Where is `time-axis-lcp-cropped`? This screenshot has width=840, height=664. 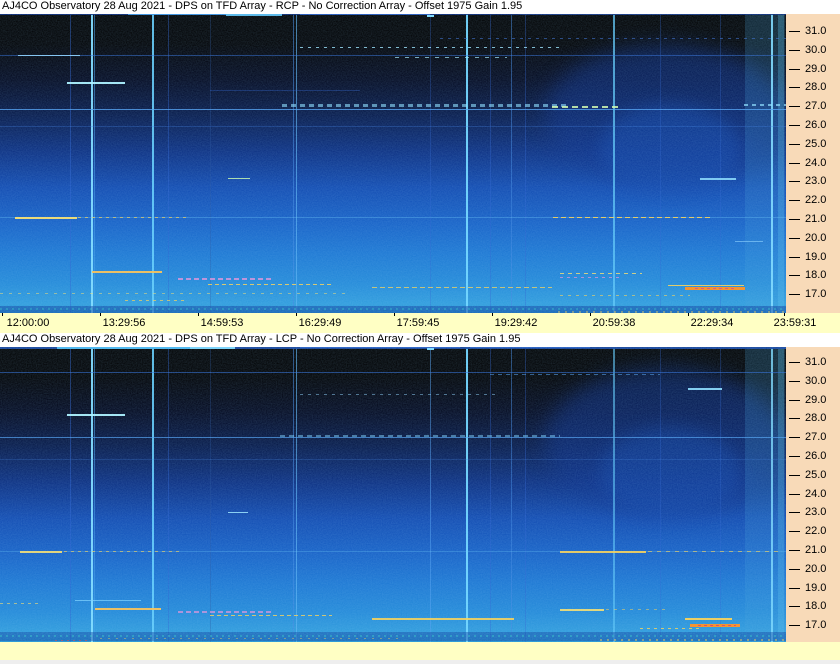
time-axis-lcp-cropped is located at coordinates (420, 651).